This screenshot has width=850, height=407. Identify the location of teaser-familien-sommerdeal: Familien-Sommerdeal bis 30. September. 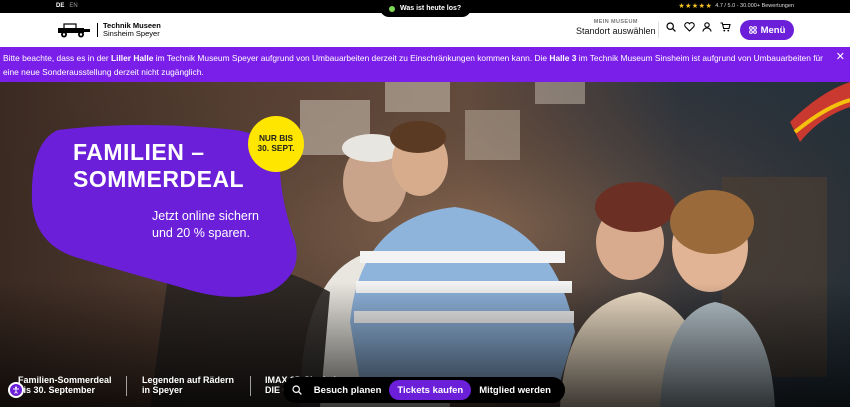
(65, 385).